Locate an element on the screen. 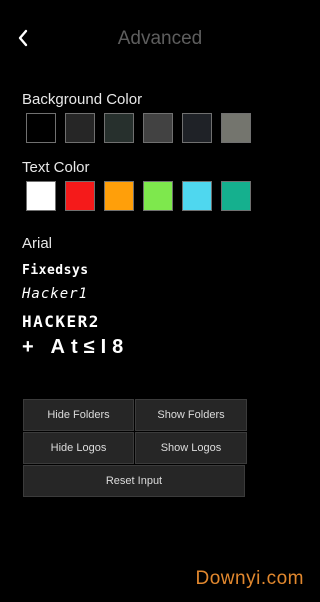 The width and height of the screenshot is (320, 602). text-swatch-orange is located at coordinates (119, 196).